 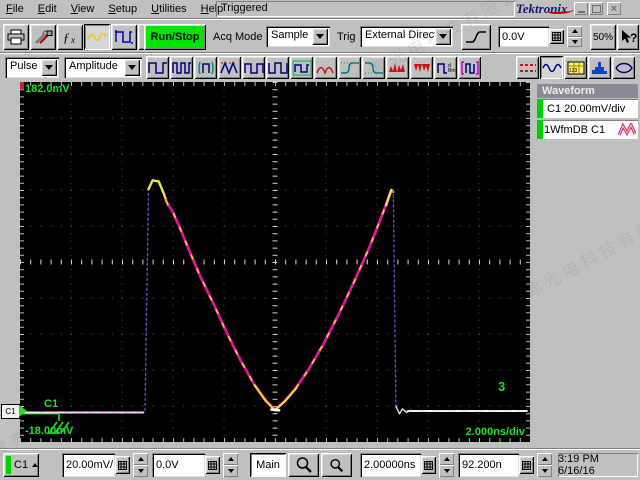 I want to click on eye-diagram-button, so click(x=623, y=67).